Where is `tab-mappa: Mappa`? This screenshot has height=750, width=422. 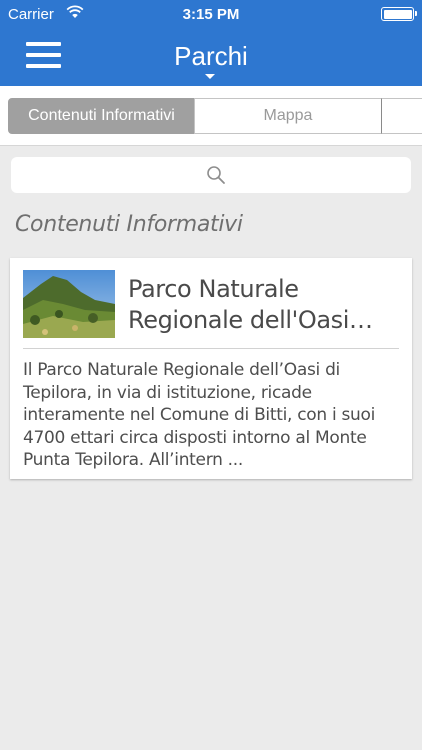
tab-mappa: Mappa is located at coordinates (288, 116).